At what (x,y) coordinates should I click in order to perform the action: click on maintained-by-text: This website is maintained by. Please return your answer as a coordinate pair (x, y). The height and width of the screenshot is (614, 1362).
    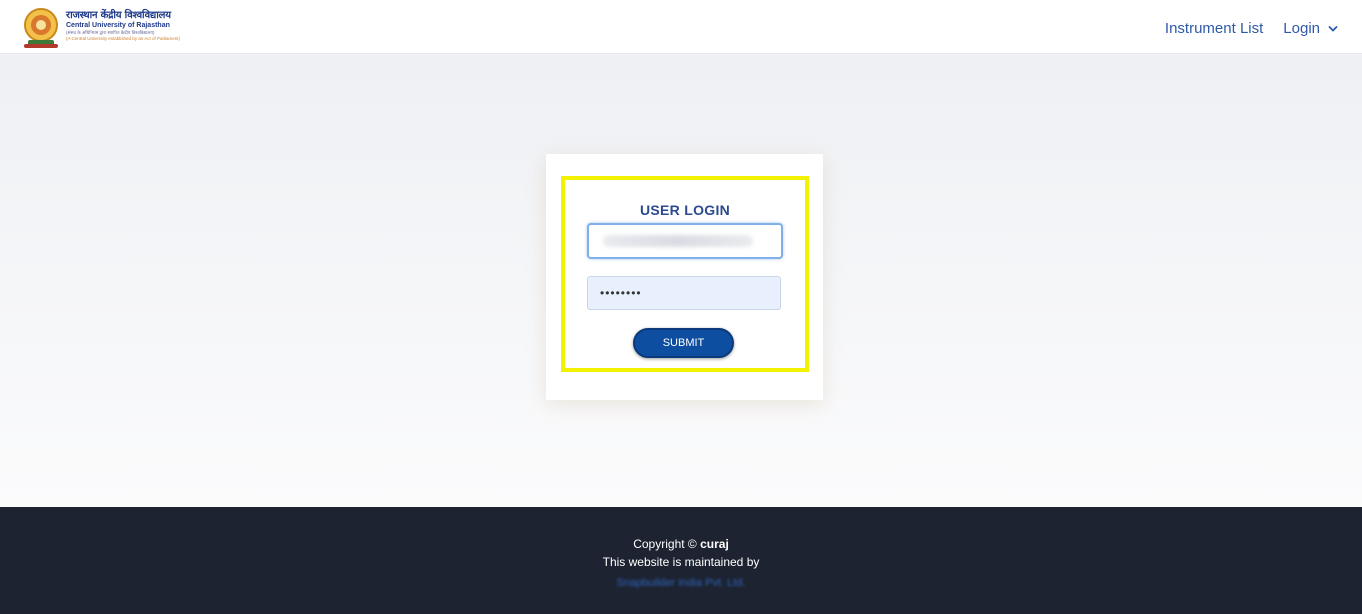
    Looking at the image, I should click on (681, 562).